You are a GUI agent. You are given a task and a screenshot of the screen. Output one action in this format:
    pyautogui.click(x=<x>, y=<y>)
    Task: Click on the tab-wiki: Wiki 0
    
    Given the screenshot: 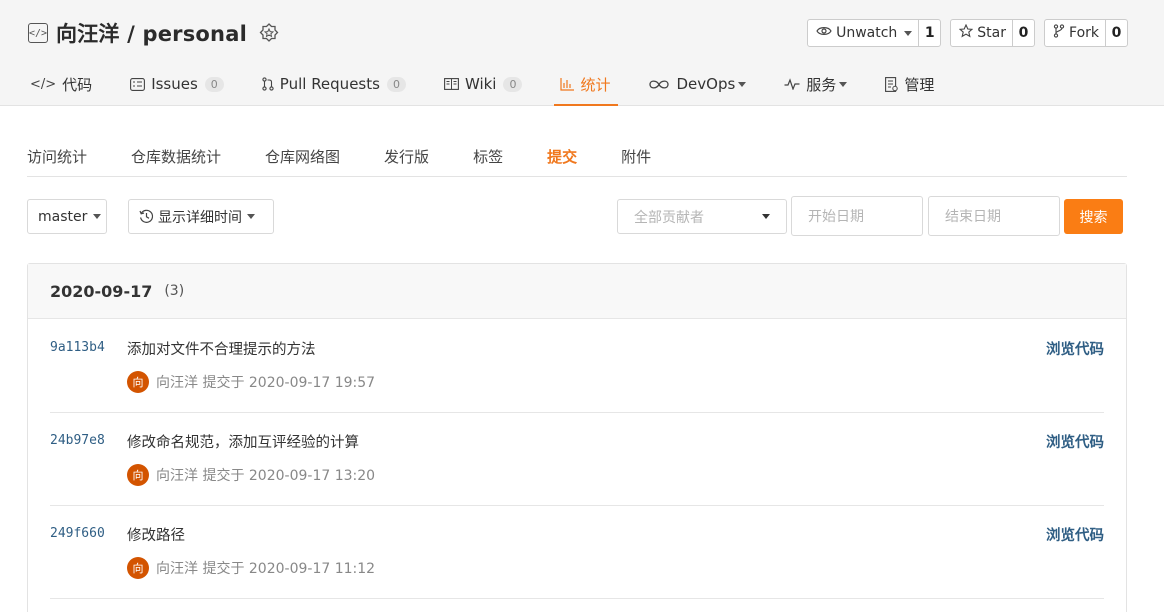 What is the action you would take?
    pyautogui.click(x=483, y=84)
    